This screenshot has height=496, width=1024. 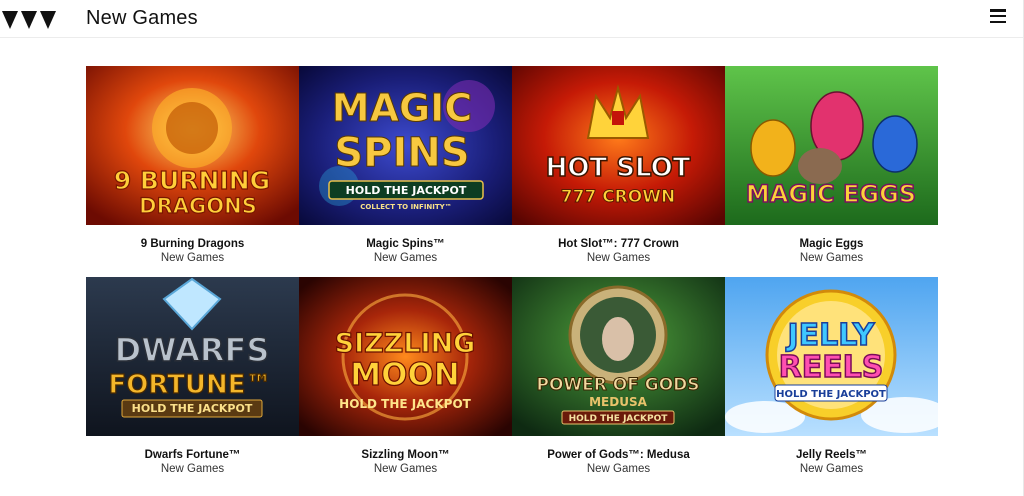 I want to click on hamburger-menu-icon, so click(x=998, y=17).